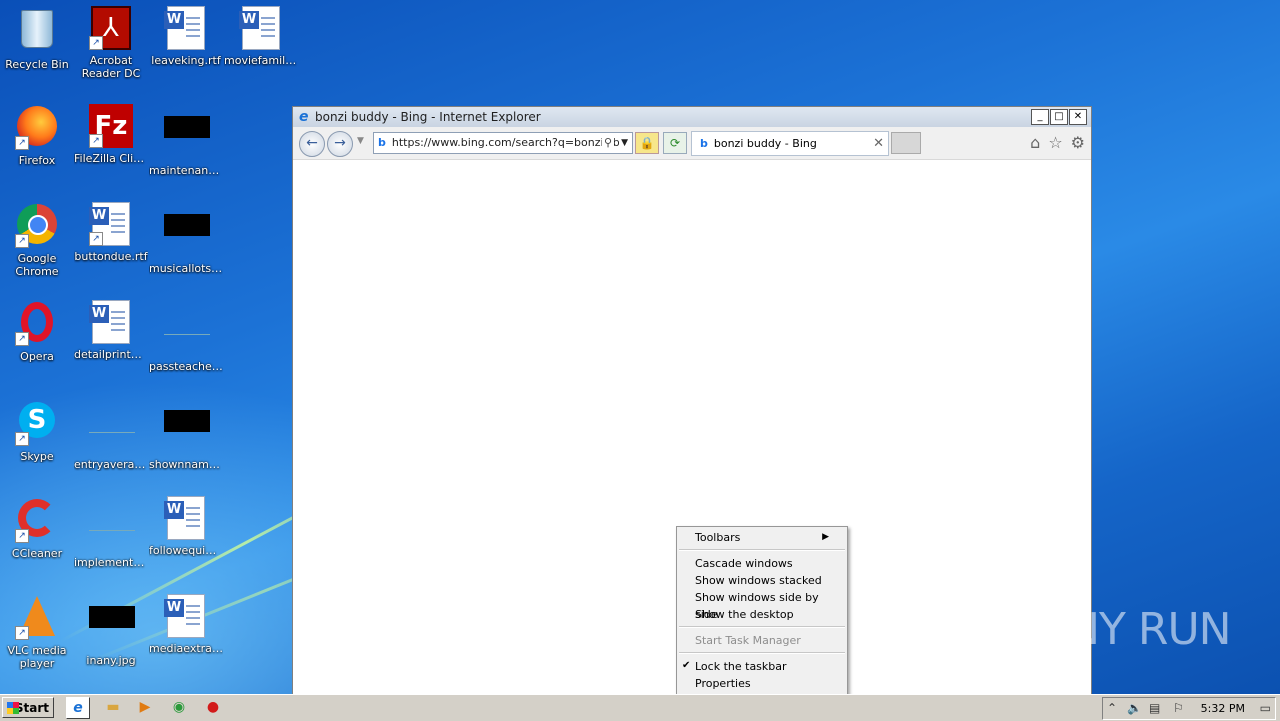 This screenshot has width=1280, height=721. I want to click on desktop-icon-ccleaner: ↗ CCleaner, so click(37, 528).